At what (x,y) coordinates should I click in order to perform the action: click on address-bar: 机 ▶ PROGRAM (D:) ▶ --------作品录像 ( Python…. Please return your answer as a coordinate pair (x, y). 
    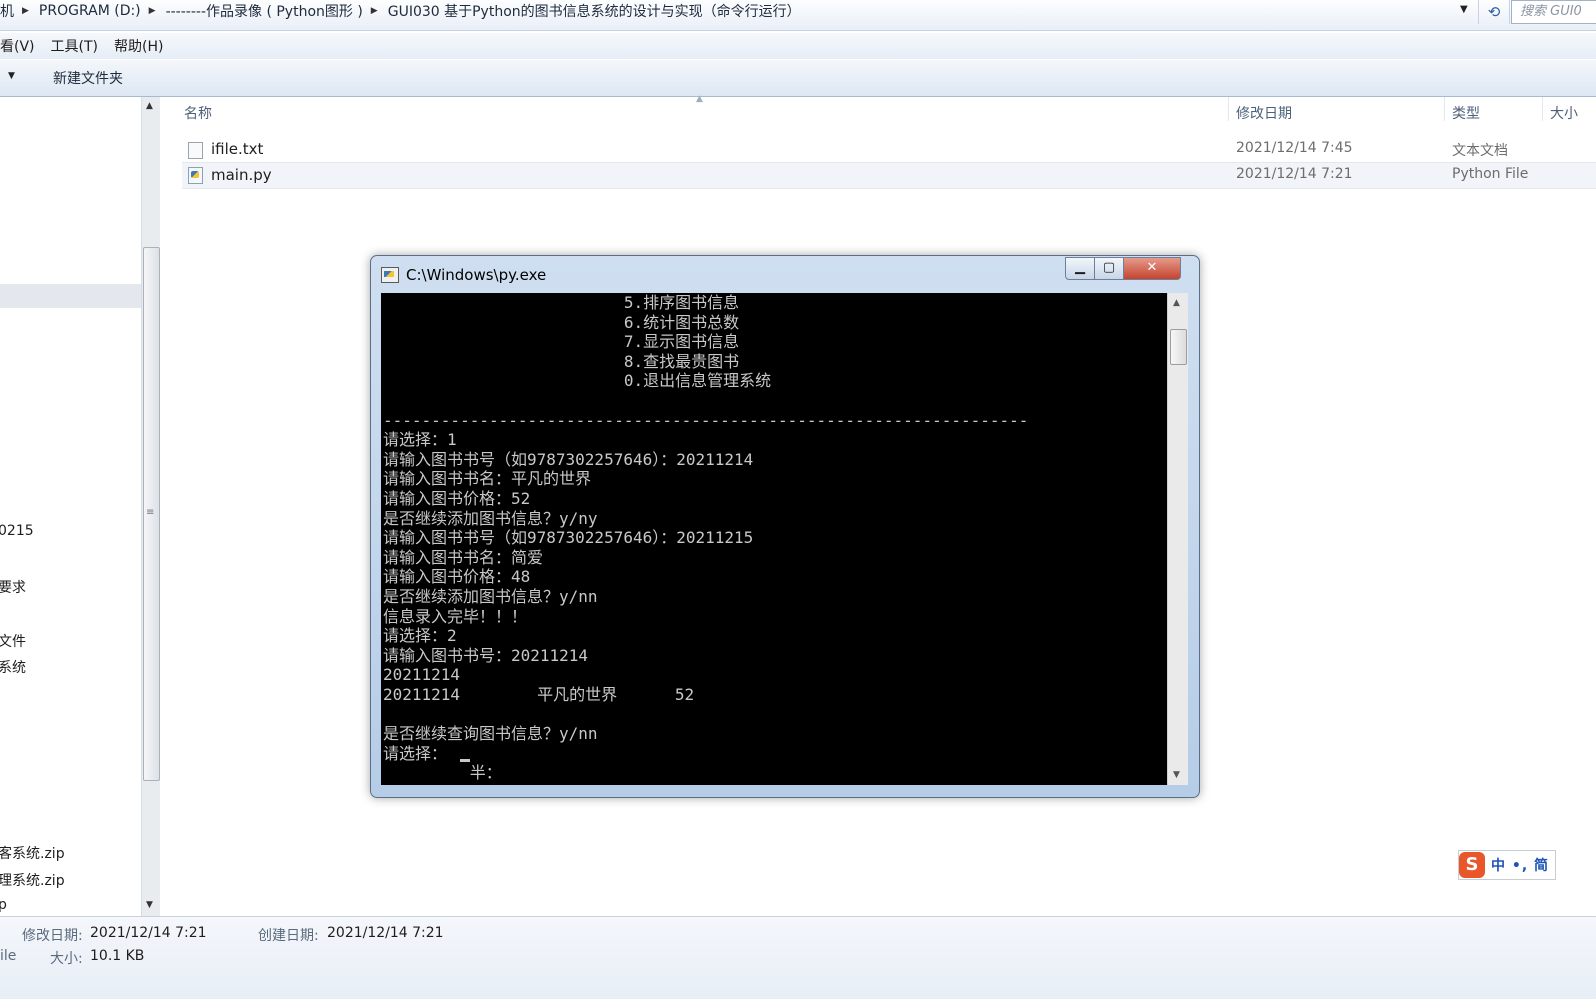
    Looking at the image, I should click on (798, 15).